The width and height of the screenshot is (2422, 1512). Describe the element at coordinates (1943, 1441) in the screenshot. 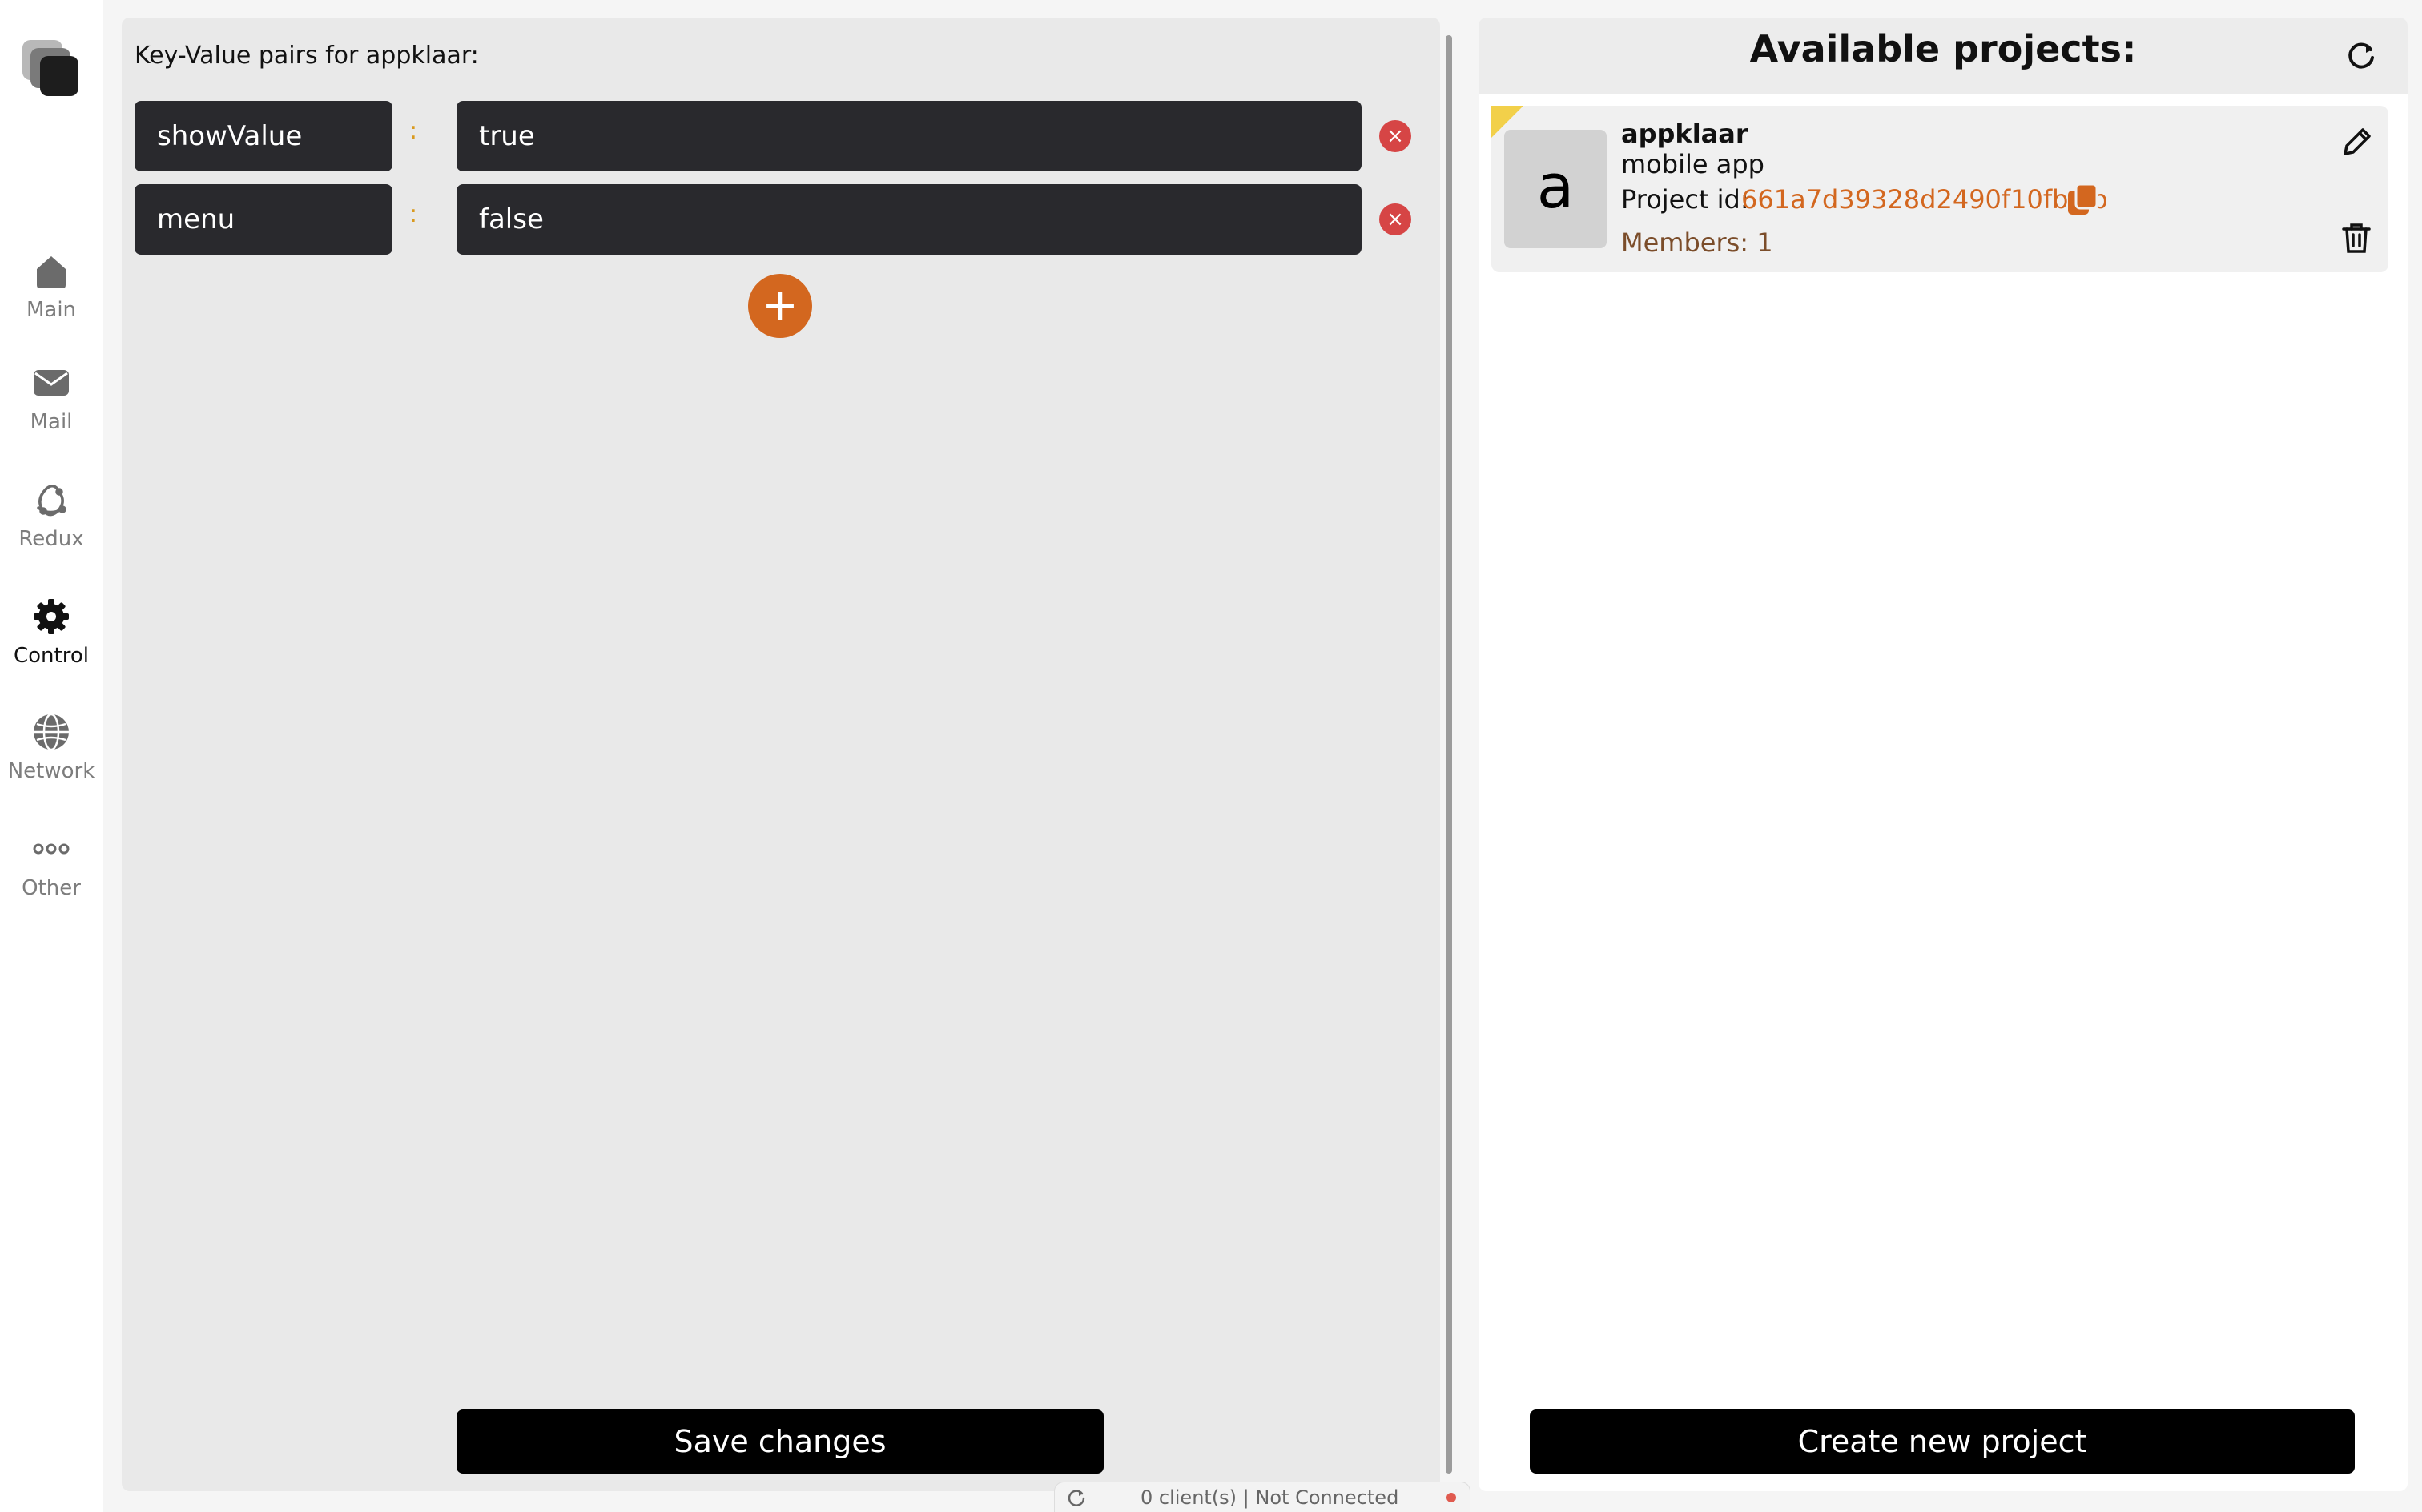

I see `create-project-button: Create new project` at that location.